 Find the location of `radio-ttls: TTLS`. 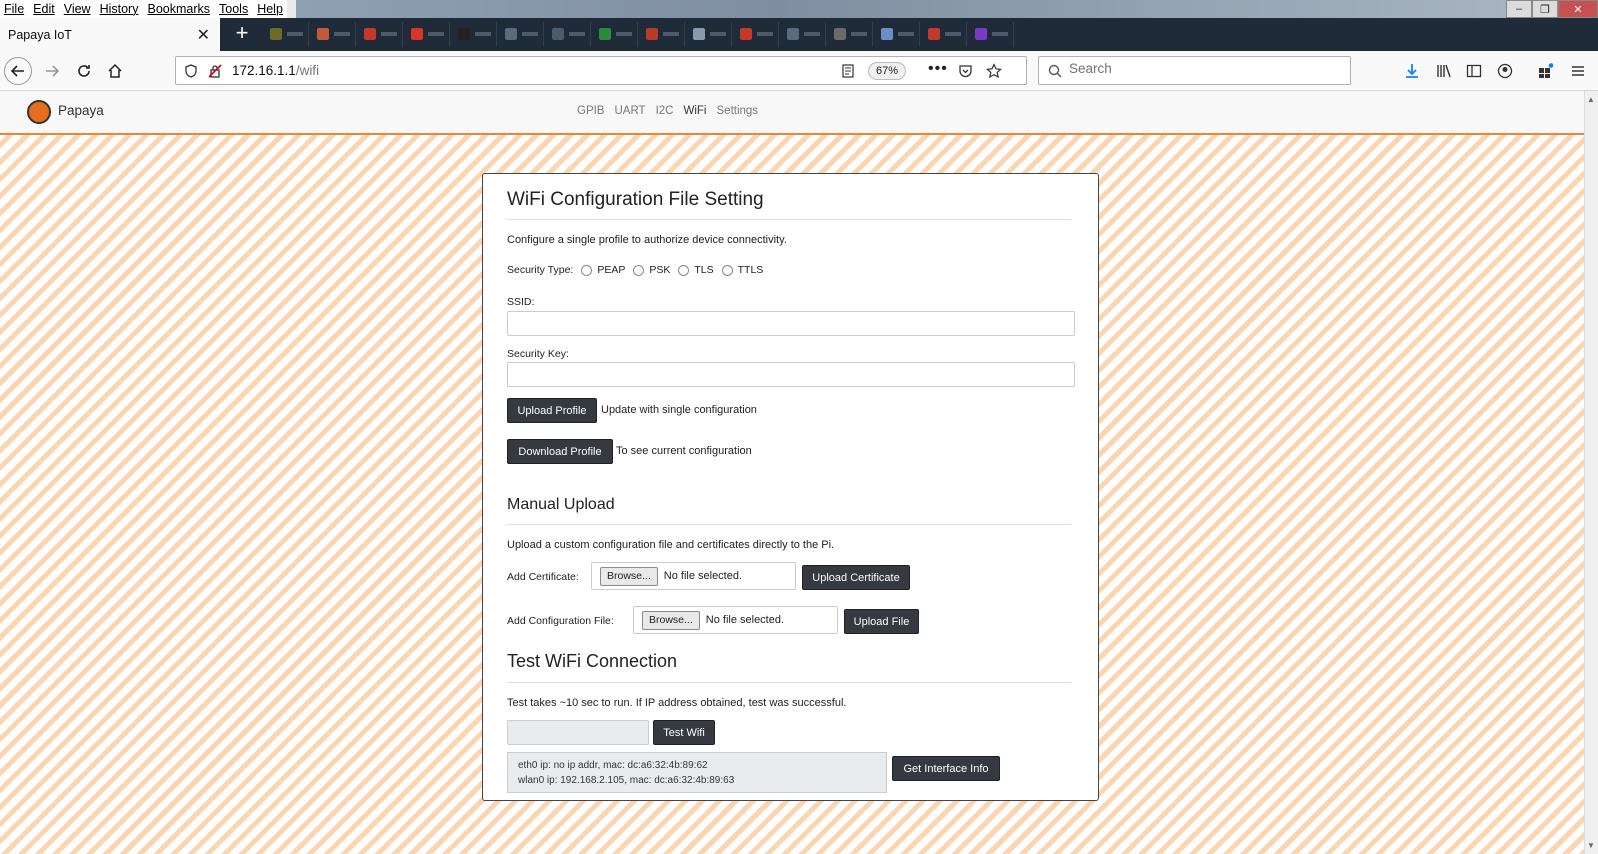

radio-ttls: TTLS is located at coordinates (742, 270).